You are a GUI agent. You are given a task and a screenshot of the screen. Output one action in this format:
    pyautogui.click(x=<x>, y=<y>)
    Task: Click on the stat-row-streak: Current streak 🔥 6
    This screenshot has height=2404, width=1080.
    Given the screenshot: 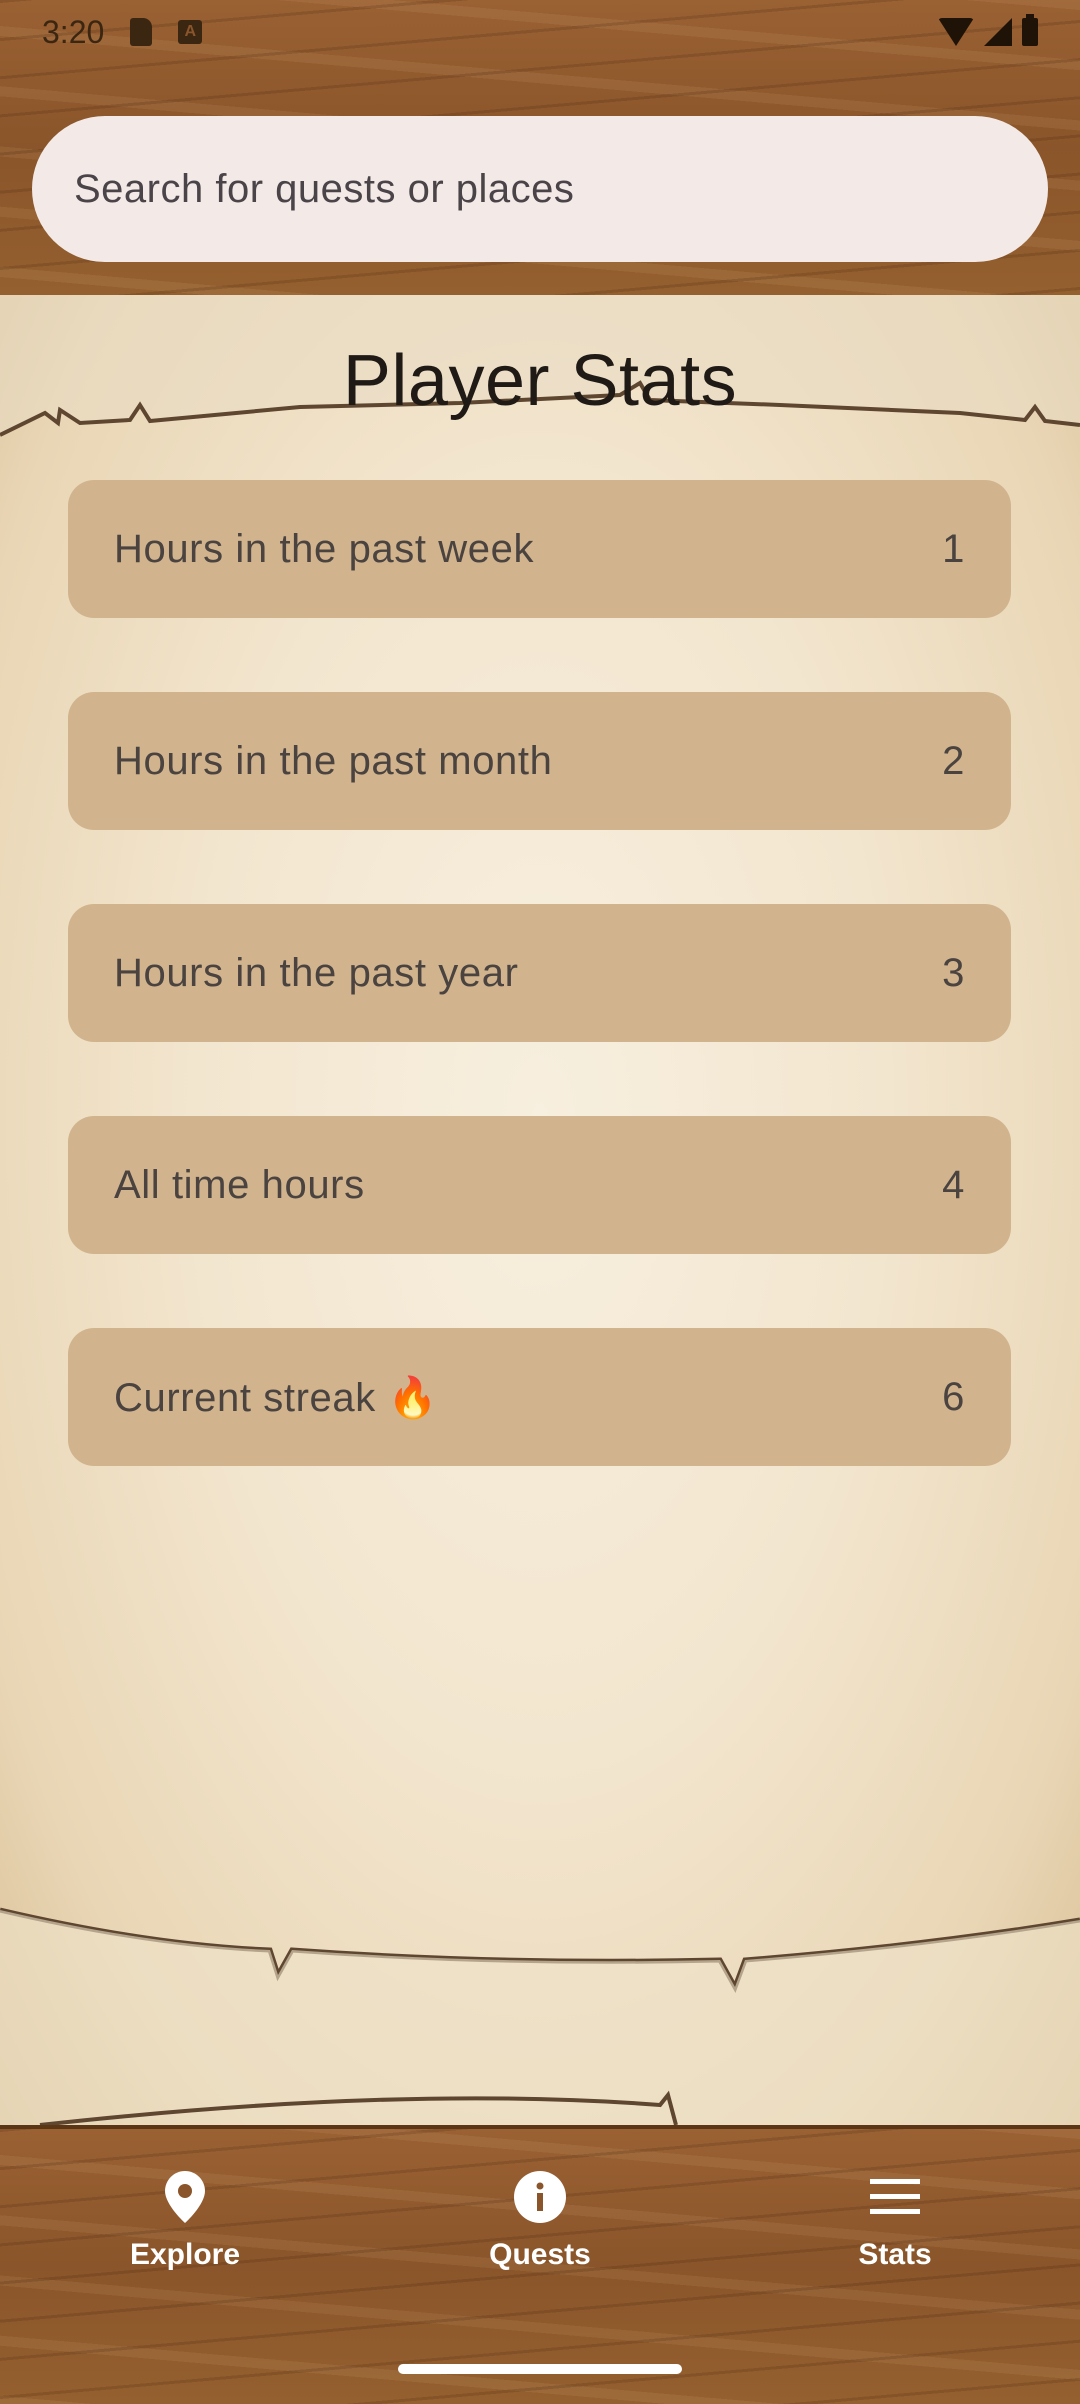 What is the action you would take?
    pyautogui.click(x=539, y=1397)
    